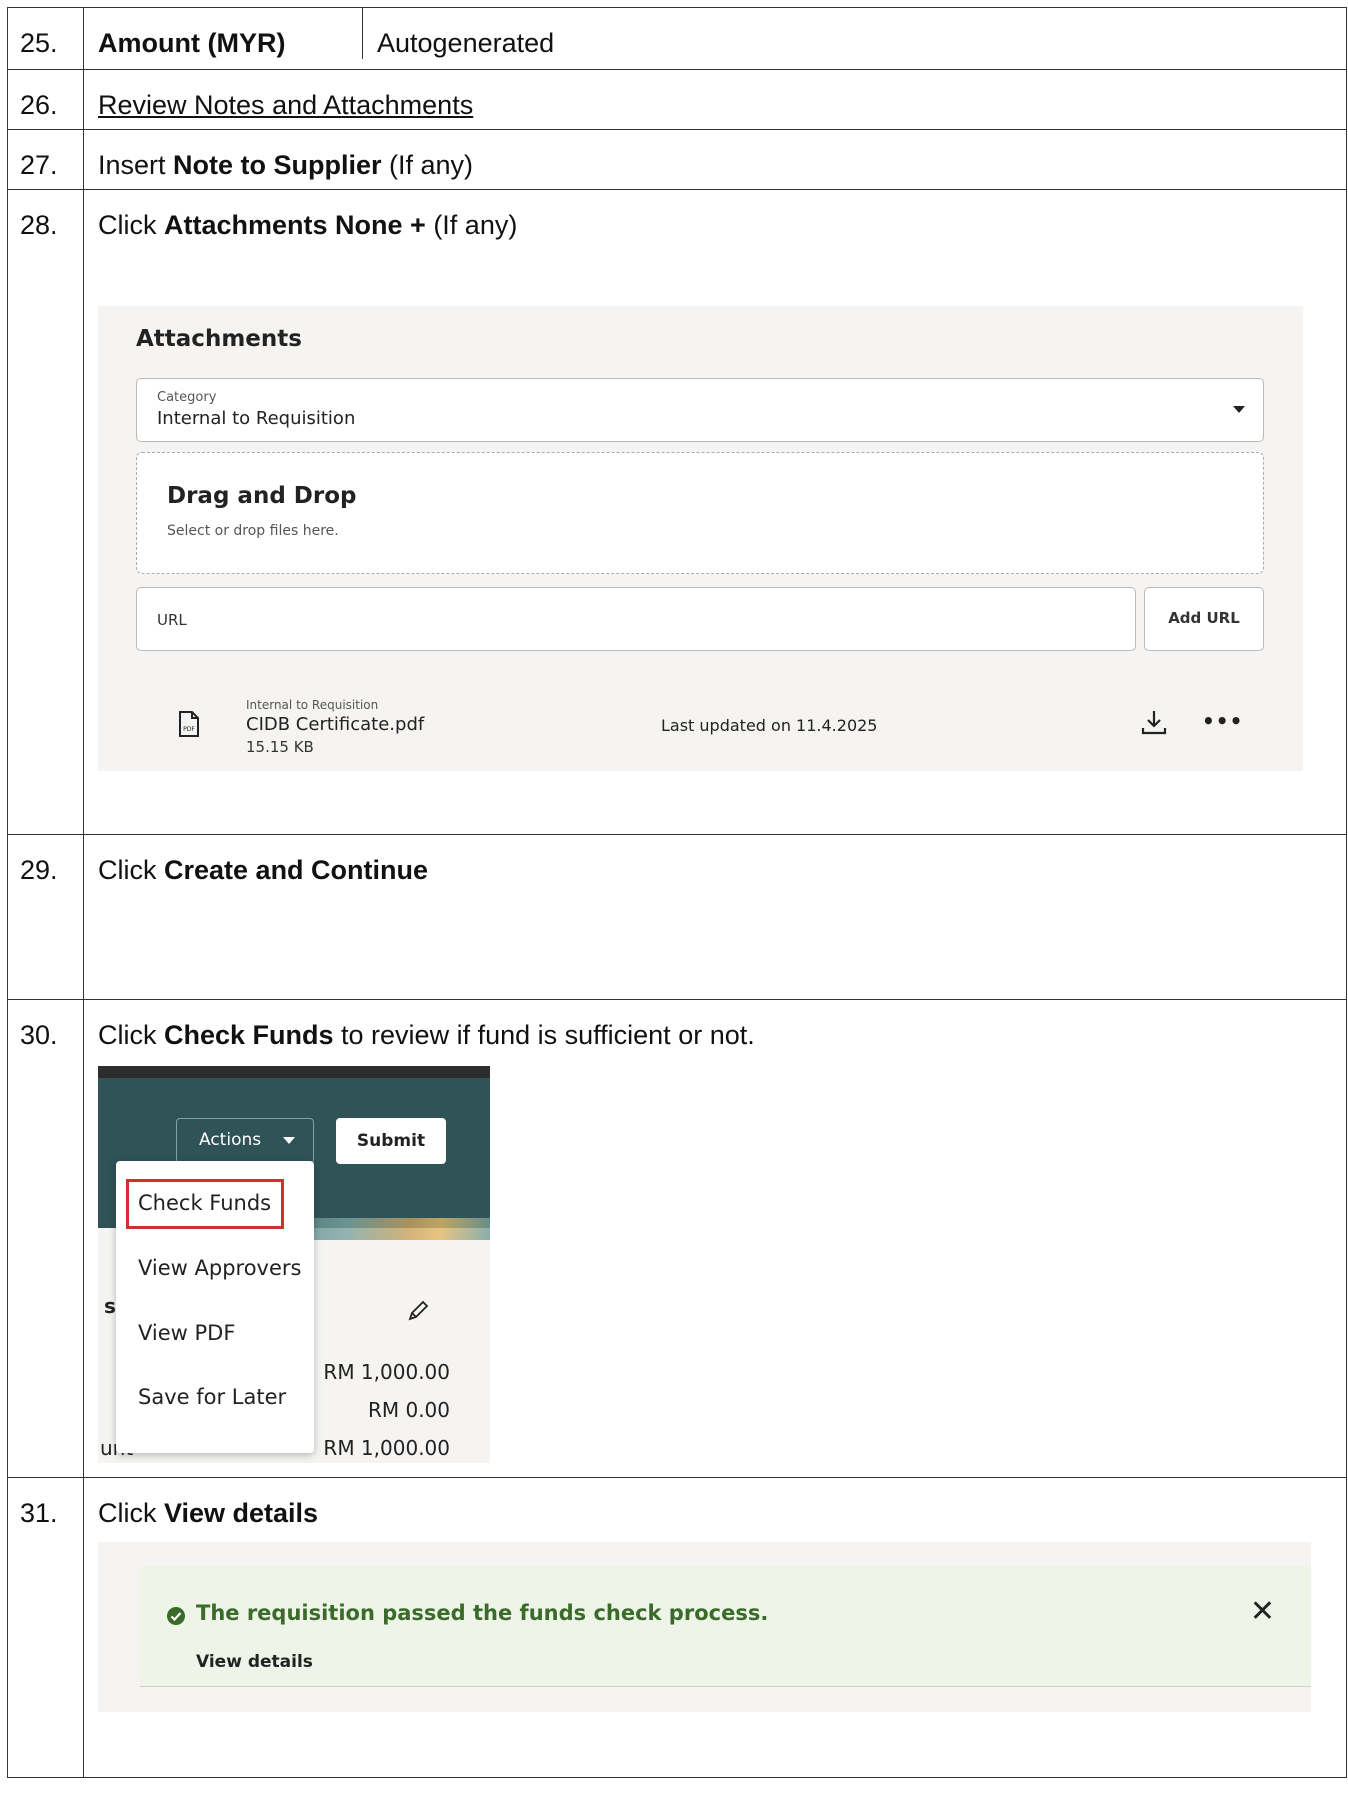  What do you see at coordinates (544, 1035) in the screenshot?
I see `step-text-post: to review if fund is sufficient or not.` at bounding box center [544, 1035].